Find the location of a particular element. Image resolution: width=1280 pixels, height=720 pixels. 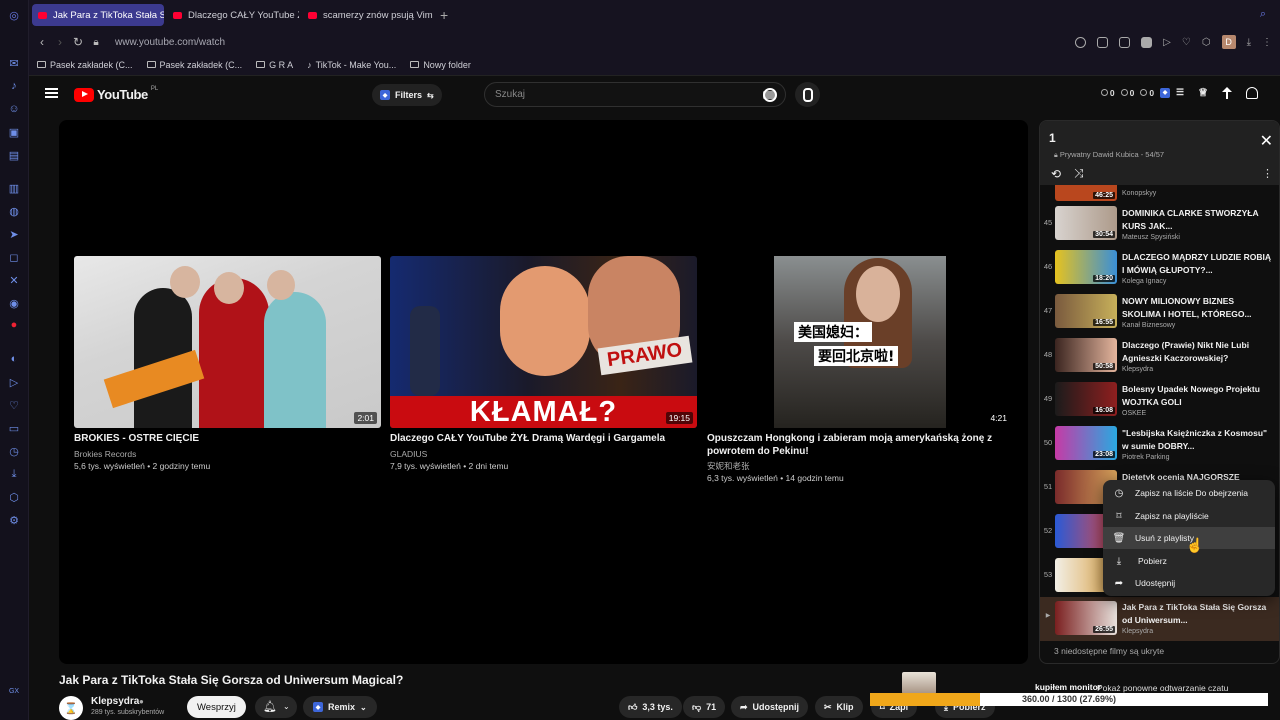

filters-button: ◆ Filters ⇆ is located at coordinates (407, 95).